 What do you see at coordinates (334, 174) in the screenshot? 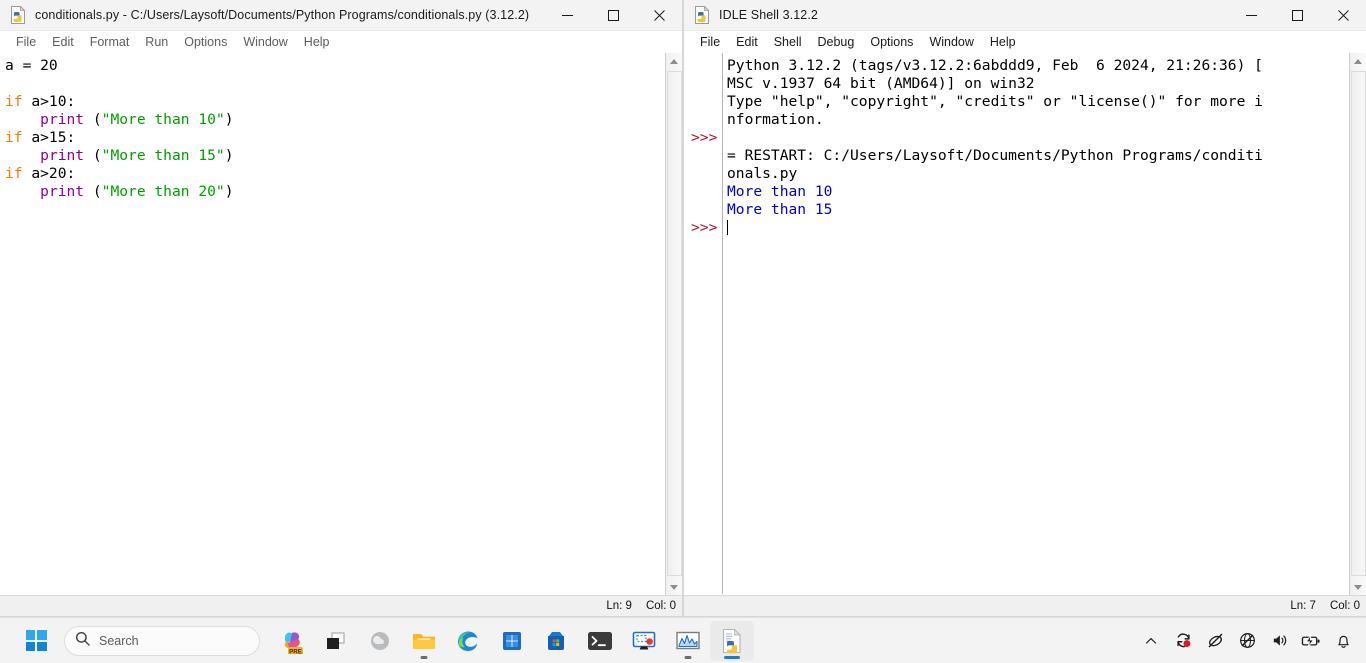
I see `code-line: if a>20:` at bounding box center [334, 174].